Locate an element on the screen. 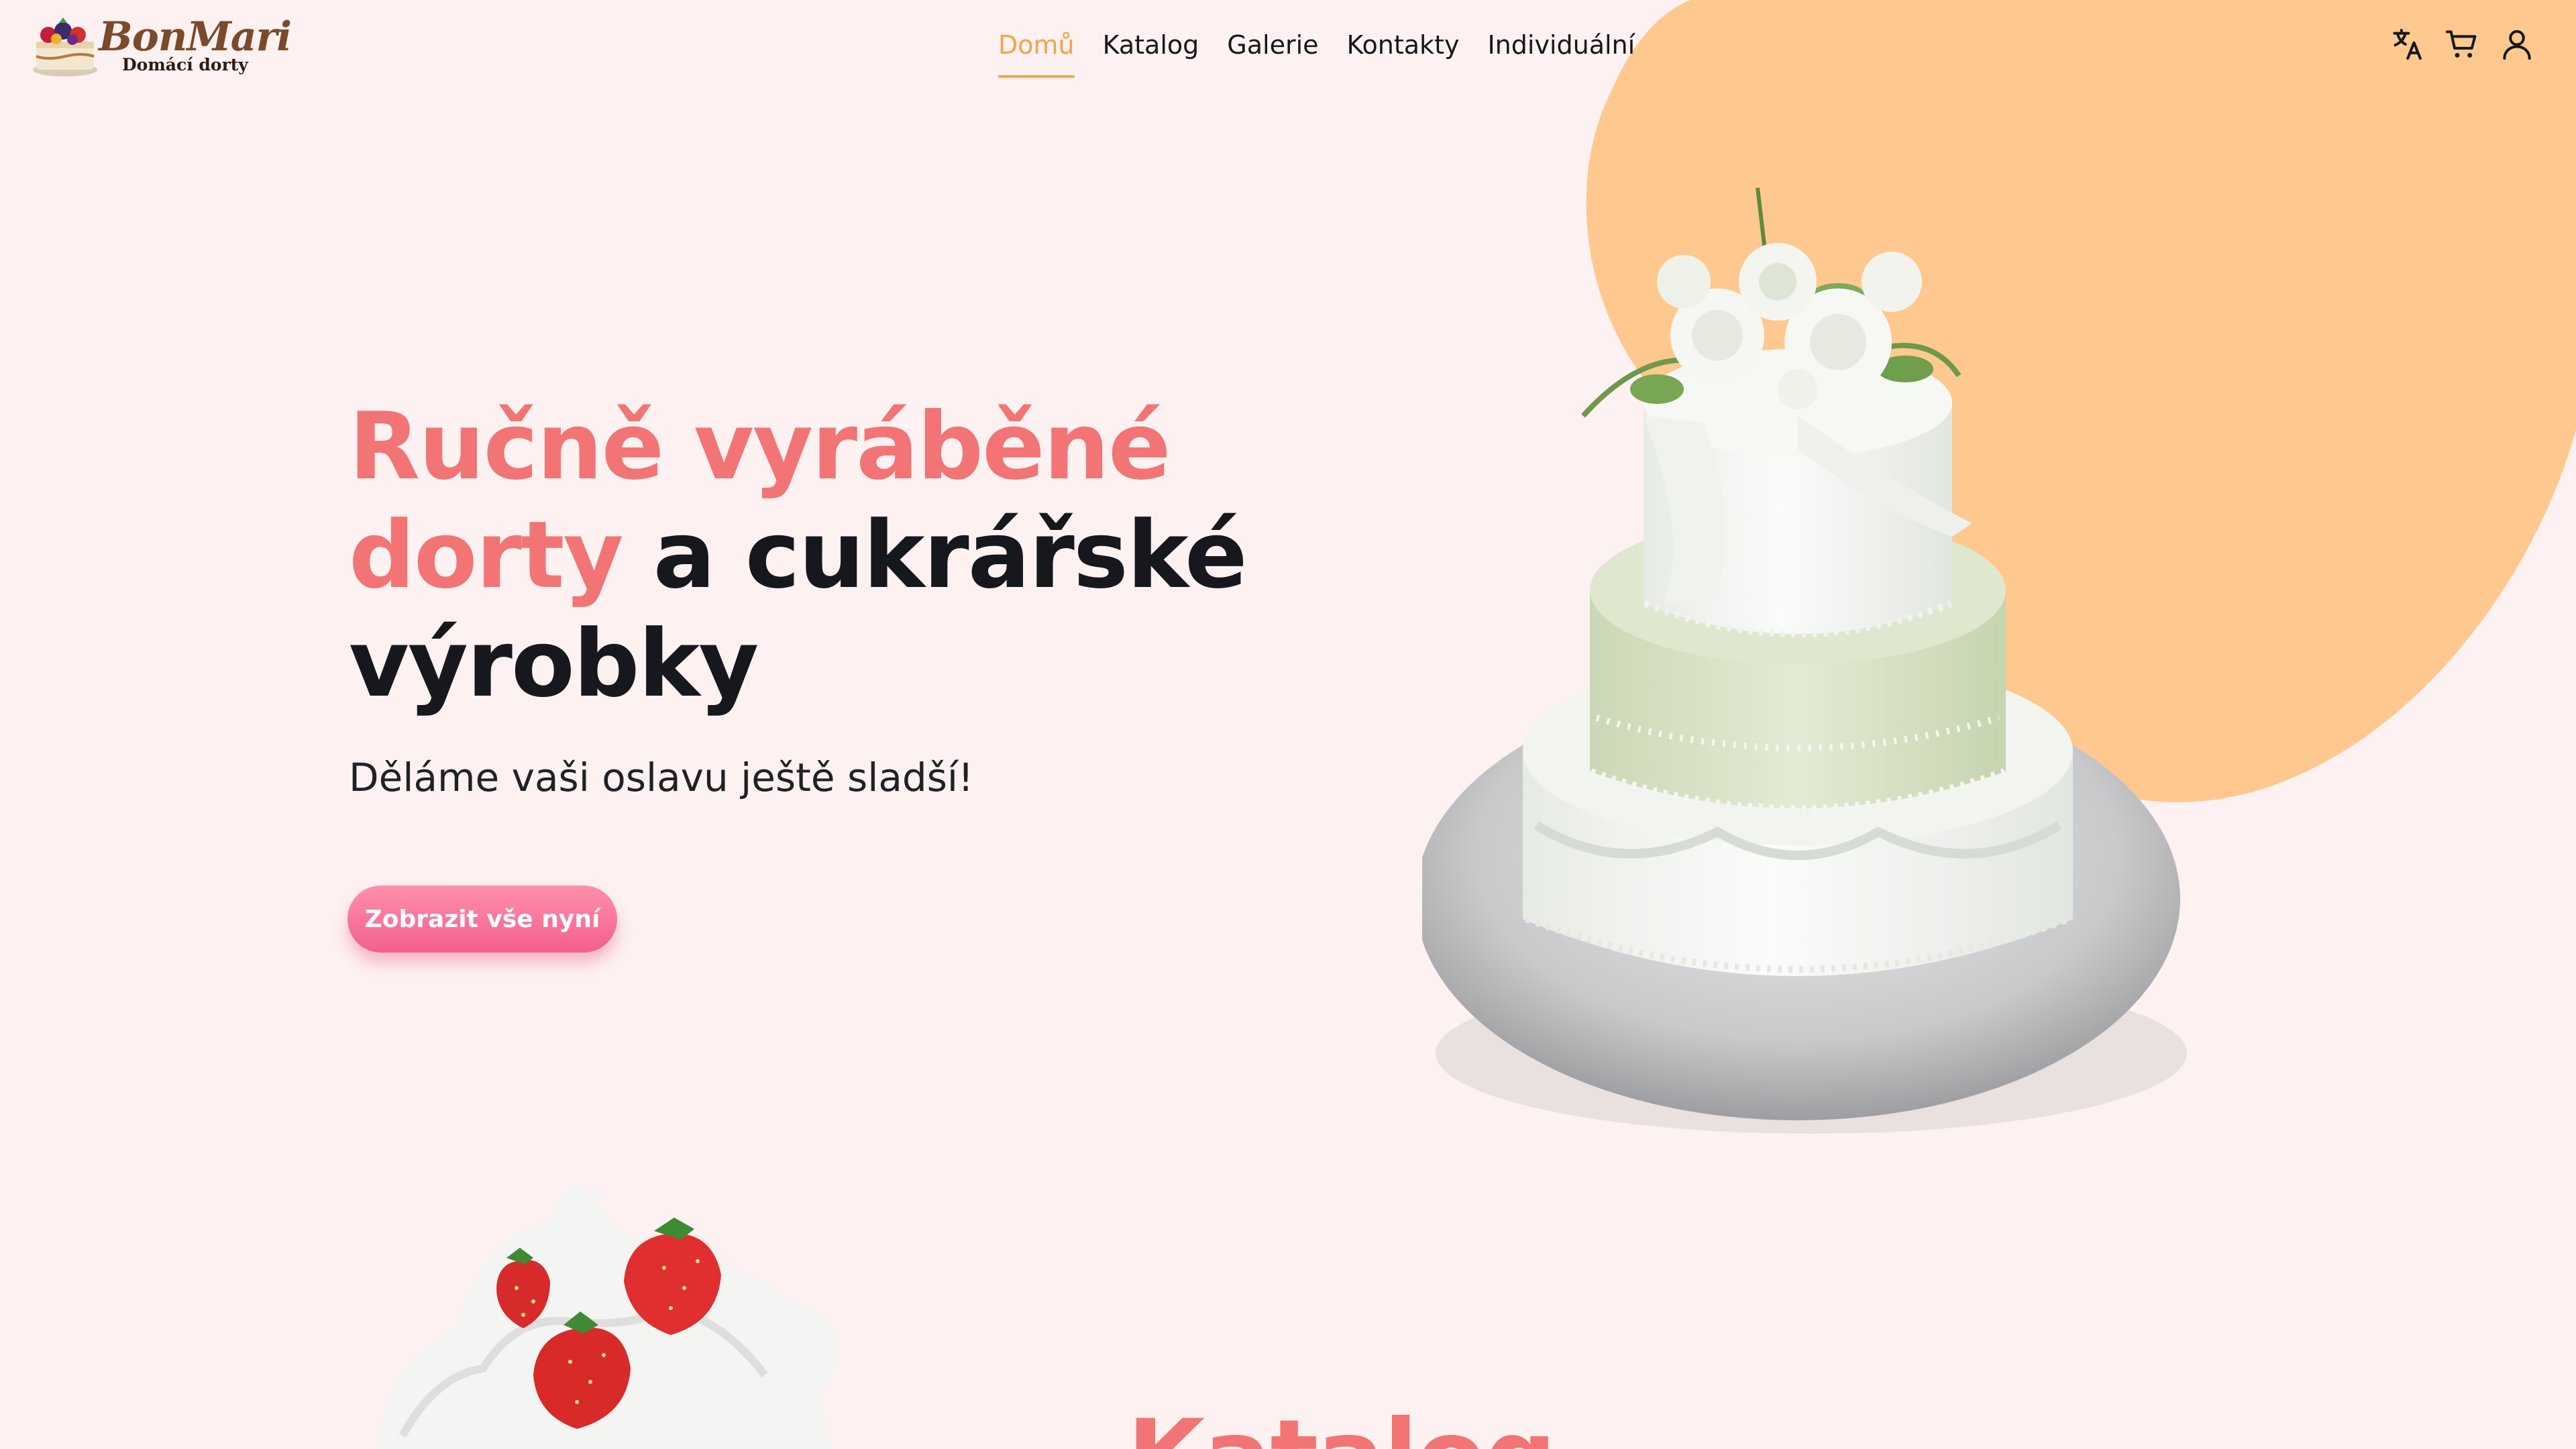 This screenshot has width=2576, height=1449. nav-item-kontakty: Kontakty is located at coordinates (1403, 48).